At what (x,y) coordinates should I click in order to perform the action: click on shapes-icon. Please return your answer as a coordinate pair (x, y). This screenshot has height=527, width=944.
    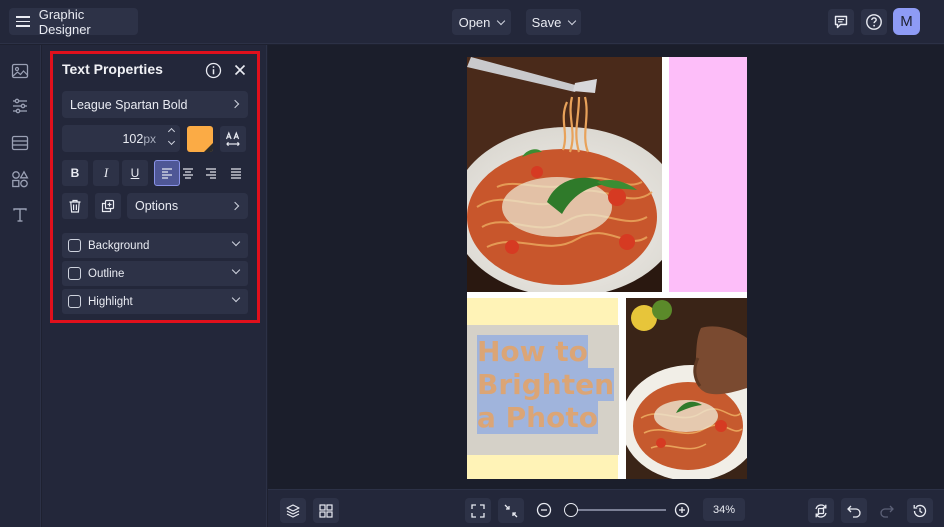
    Looking at the image, I should click on (20, 179).